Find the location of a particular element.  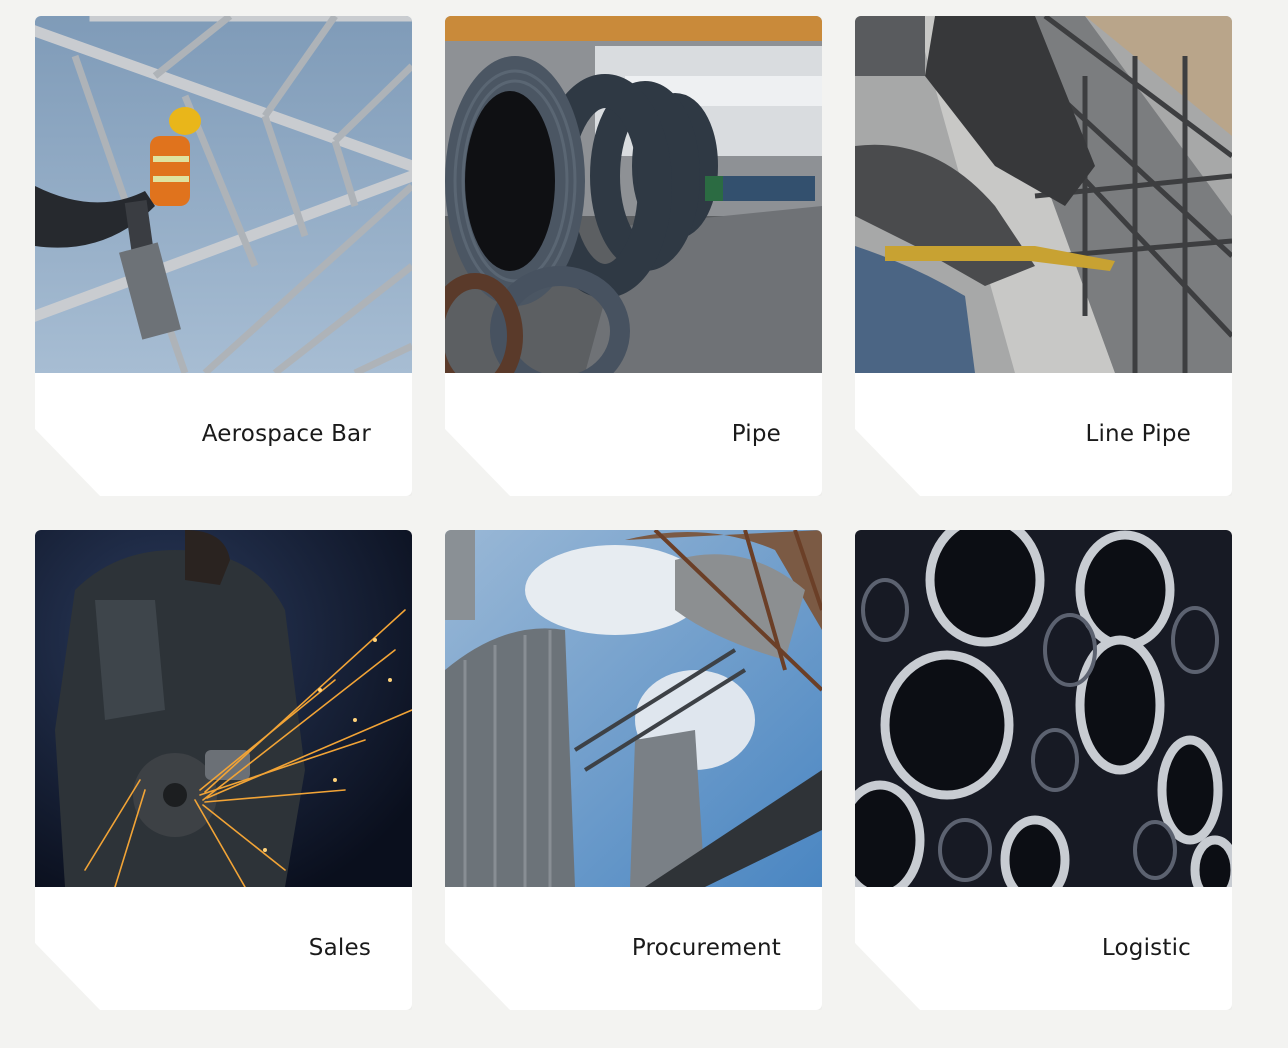

card-aerospace-bar: Aerospace Bar is located at coordinates (223, 256).